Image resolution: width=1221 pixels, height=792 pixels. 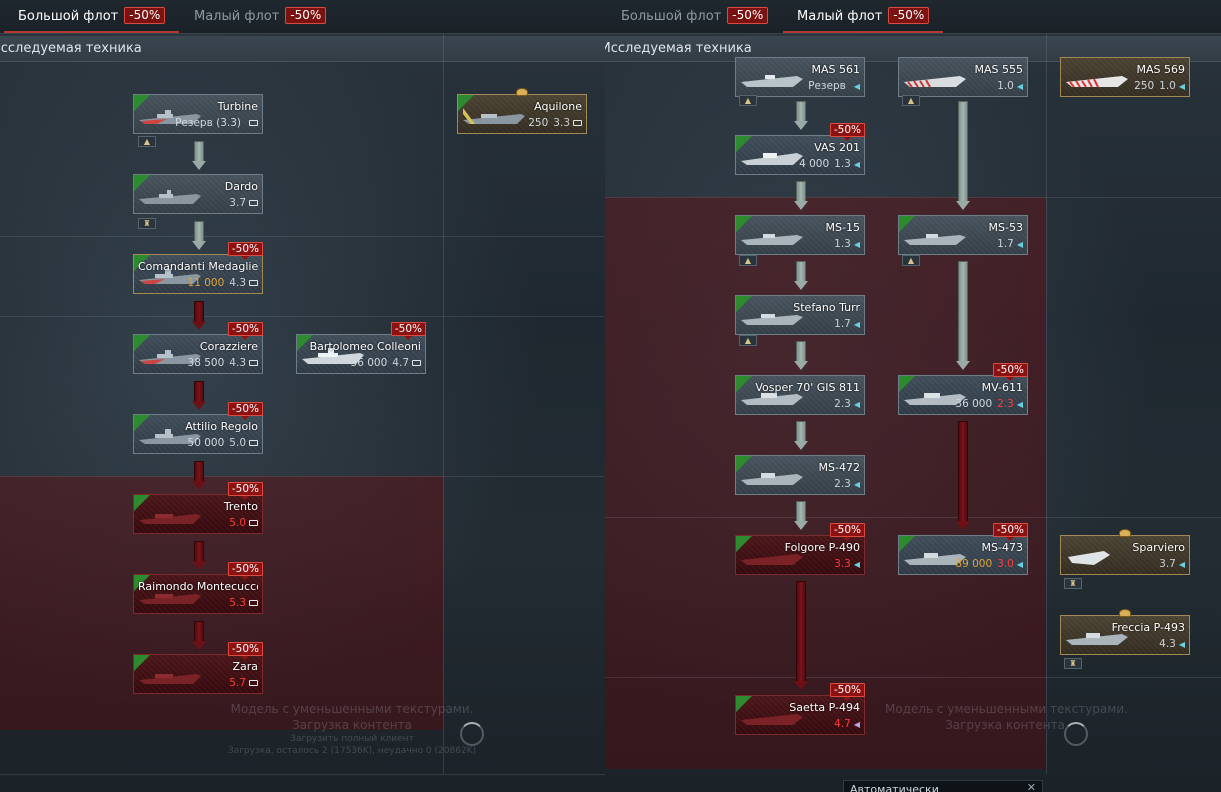 I want to click on vehicle-card-aquilone: Aquilone 250 3.3, so click(x=522, y=111).